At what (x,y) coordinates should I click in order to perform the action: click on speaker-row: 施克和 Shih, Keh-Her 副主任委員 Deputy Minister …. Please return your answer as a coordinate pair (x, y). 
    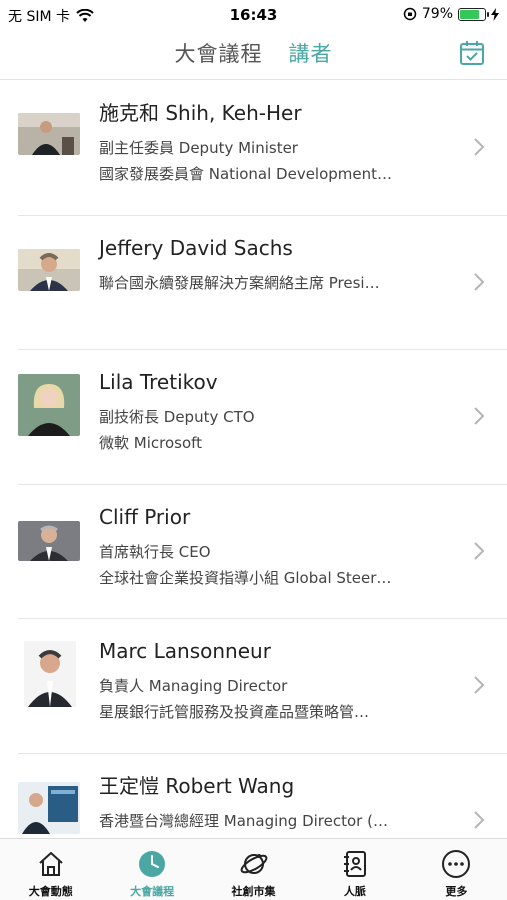
    Looking at the image, I should click on (262, 148).